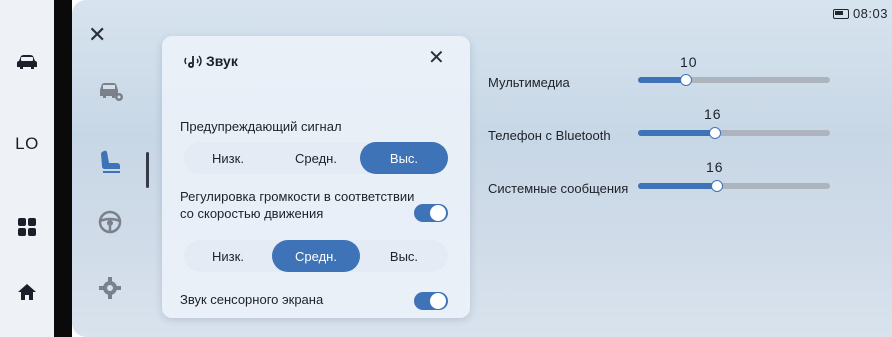 The height and width of the screenshot is (337, 892). What do you see at coordinates (870, 13) in the screenshot?
I see `clock: 08:03` at bounding box center [870, 13].